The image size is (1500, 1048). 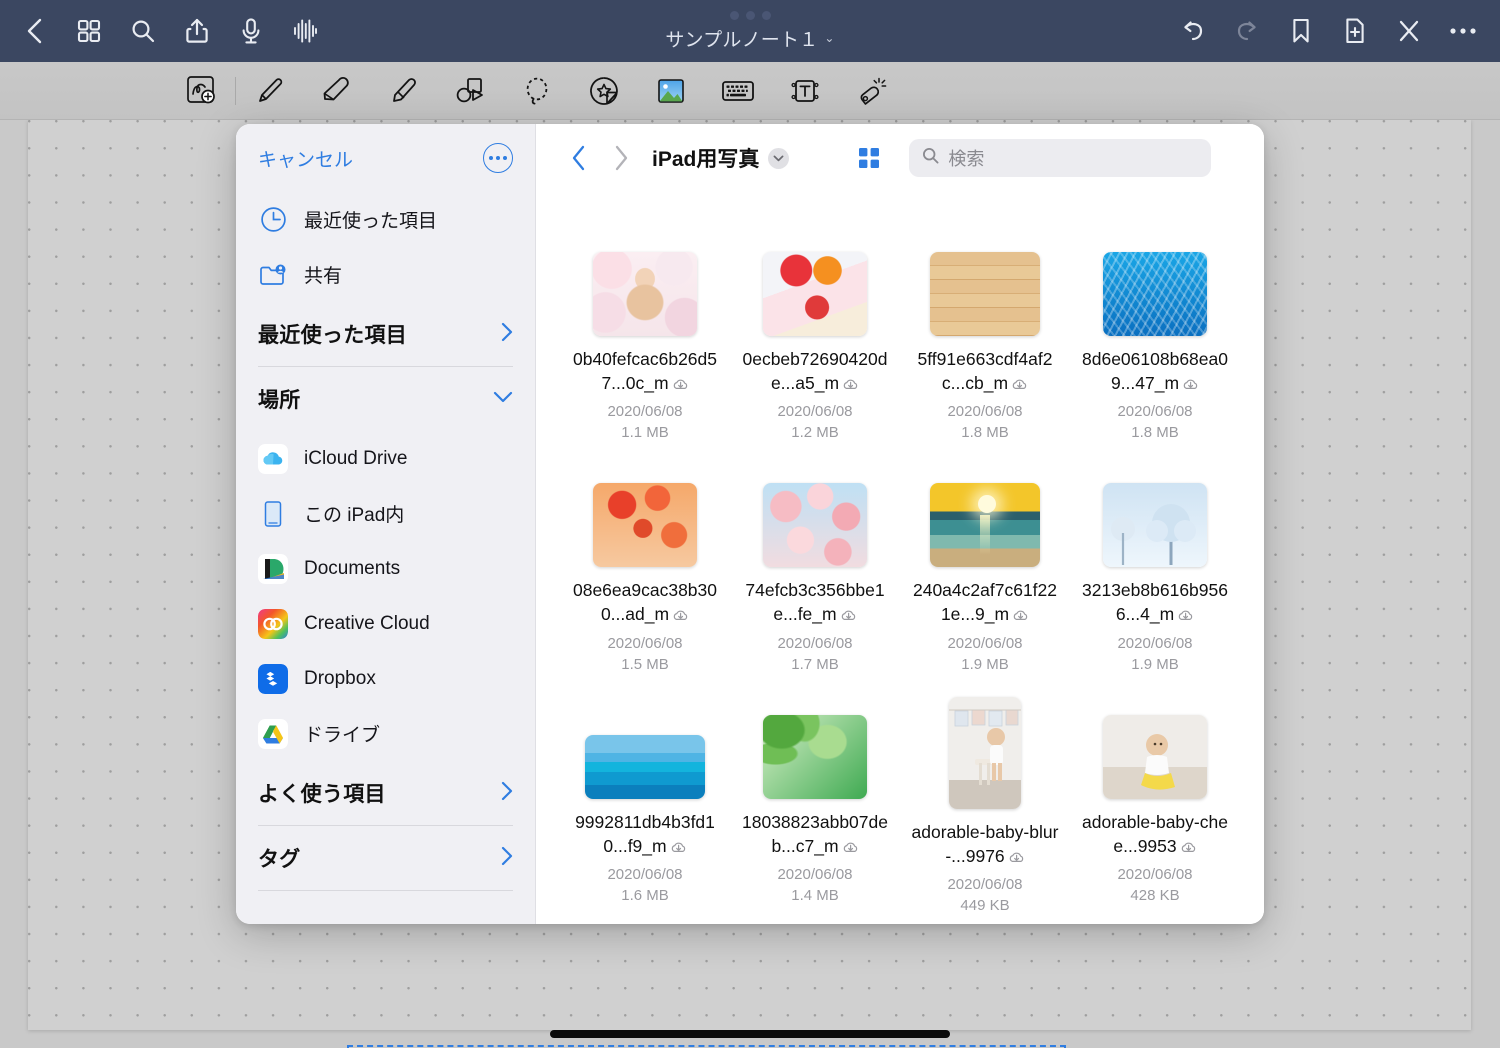 What do you see at coordinates (815, 756) in the screenshot?
I see `green-leaves-thumbnail` at bounding box center [815, 756].